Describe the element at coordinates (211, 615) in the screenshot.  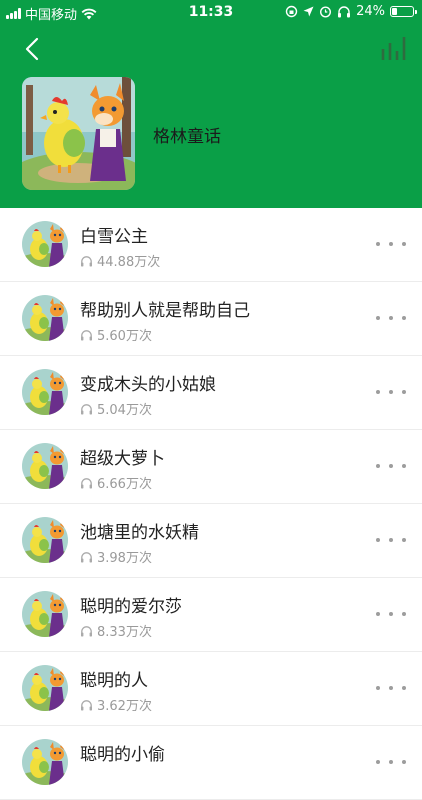
I see `track-row: 聪明的爱尔莎 8.33万次` at that location.